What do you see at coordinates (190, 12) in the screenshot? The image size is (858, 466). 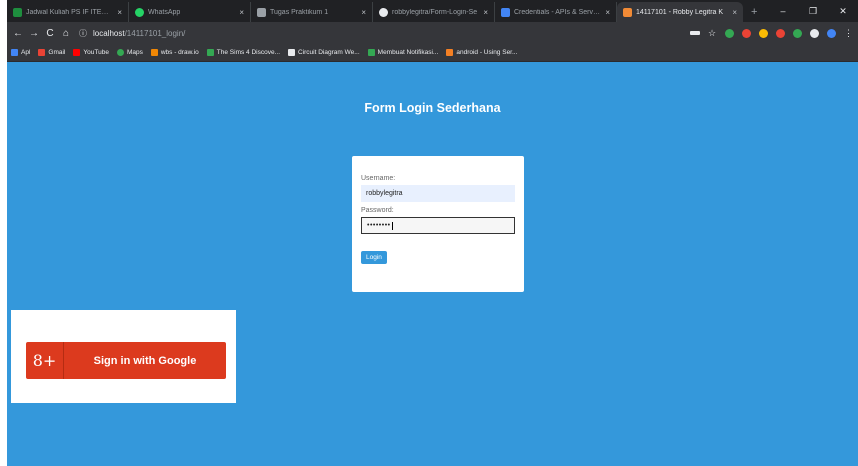 I see `tab-whatsapp: WhatsApp ×` at bounding box center [190, 12].